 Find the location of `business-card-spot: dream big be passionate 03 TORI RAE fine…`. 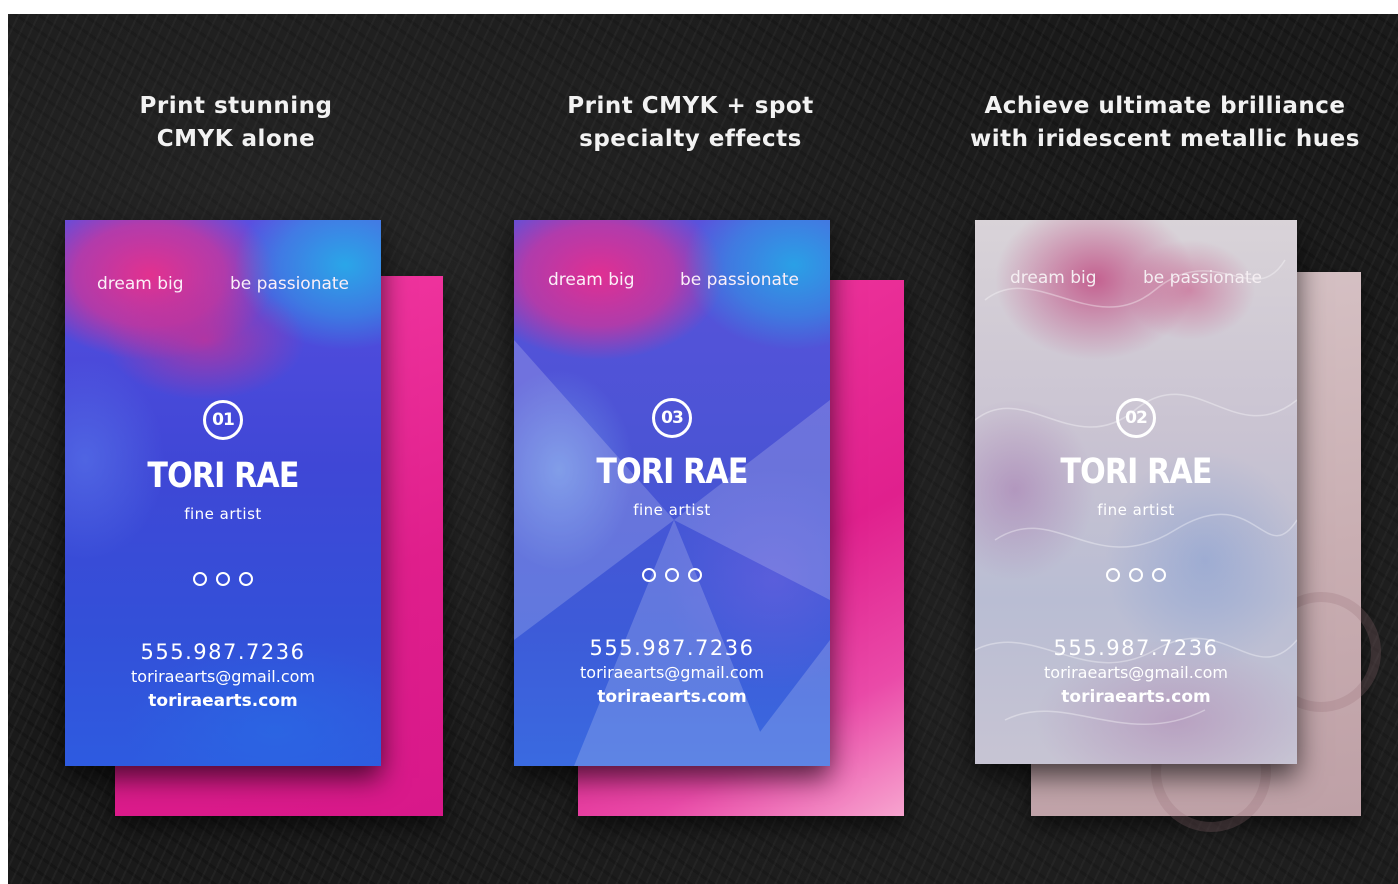

business-card-spot: dream big be passionate 03 TORI RAE fine… is located at coordinates (672, 493).